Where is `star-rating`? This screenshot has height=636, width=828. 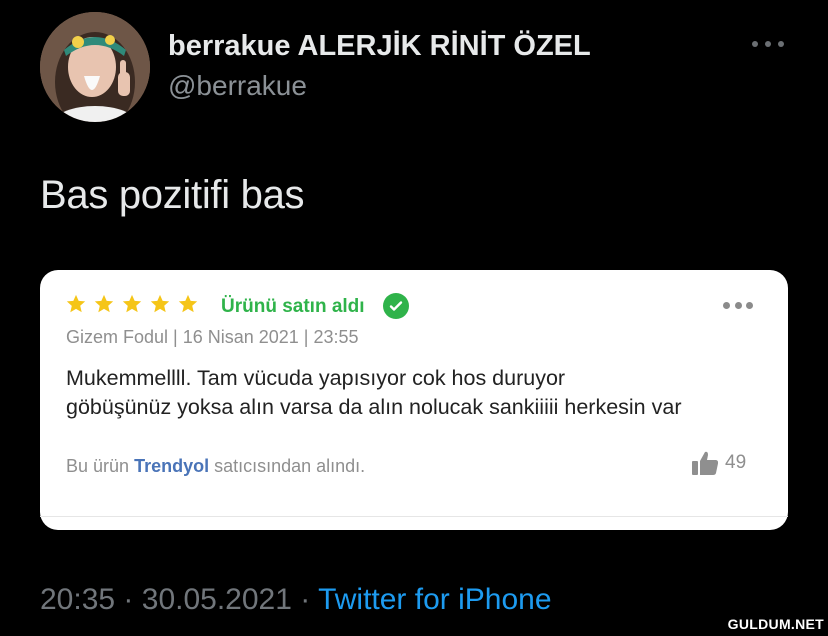
star-rating is located at coordinates (132, 304).